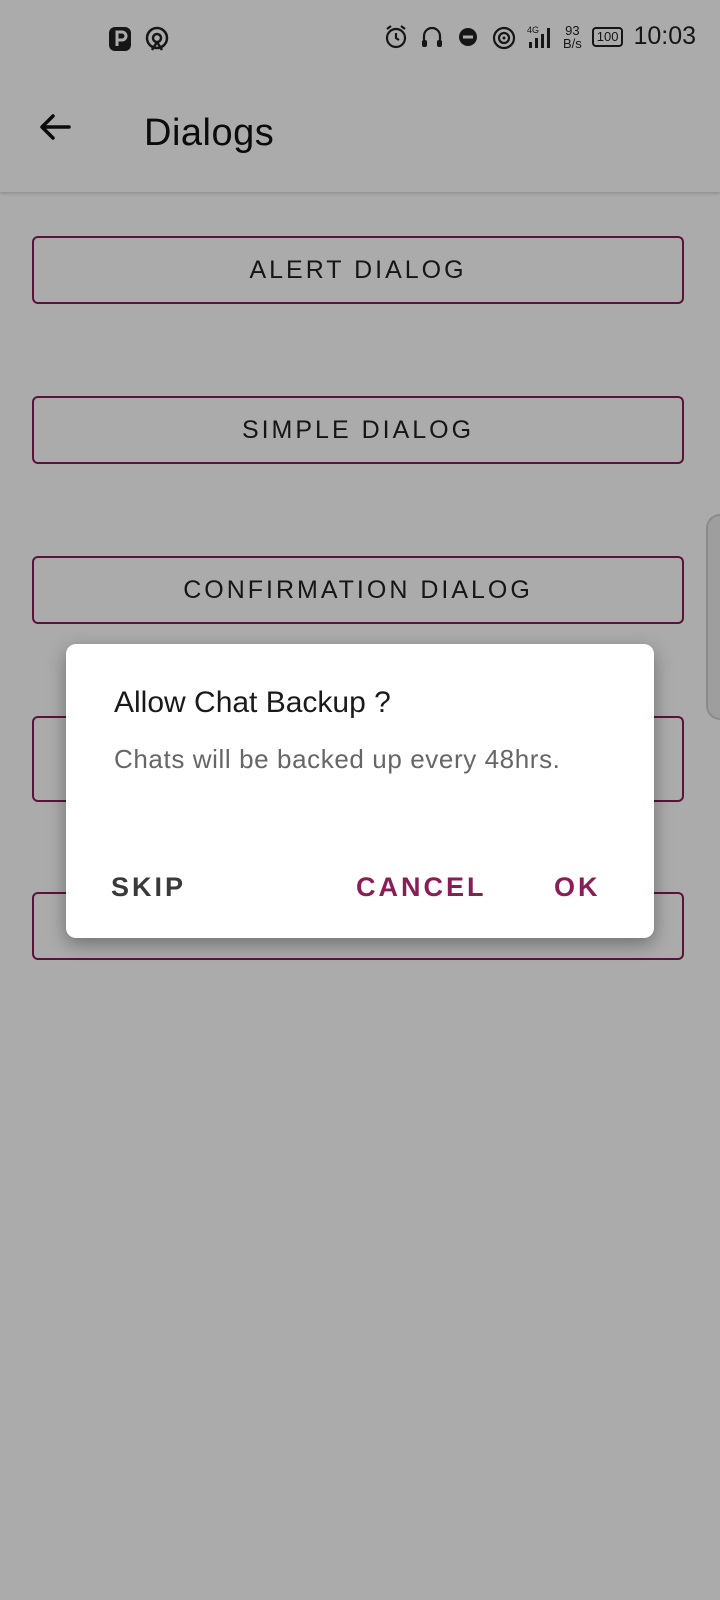  Describe the element at coordinates (577, 887) in the screenshot. I see `ok-button: OK` at that location.